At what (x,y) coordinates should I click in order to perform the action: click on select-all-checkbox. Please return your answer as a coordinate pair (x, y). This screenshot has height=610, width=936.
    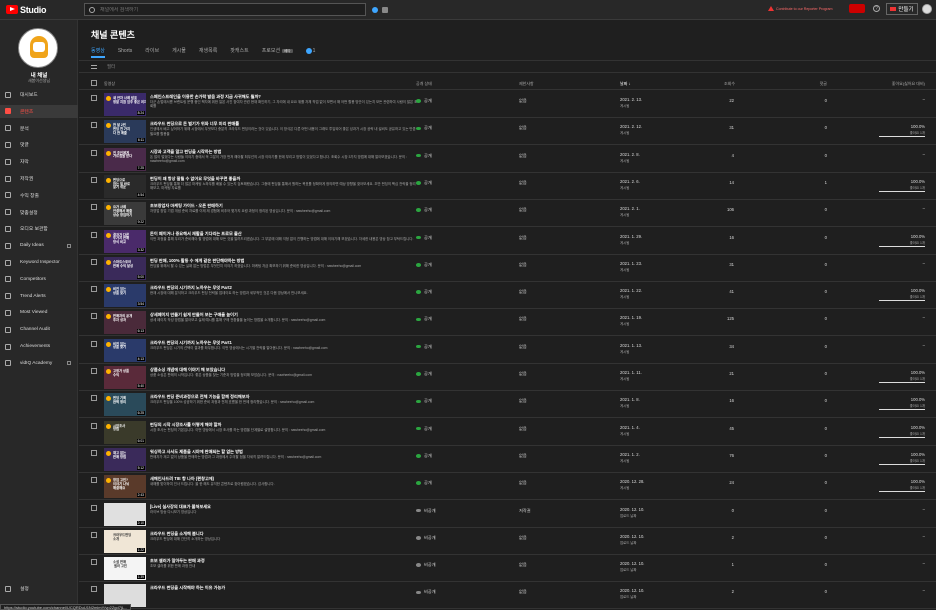
    Looking at the image, I should click on (94, 83).